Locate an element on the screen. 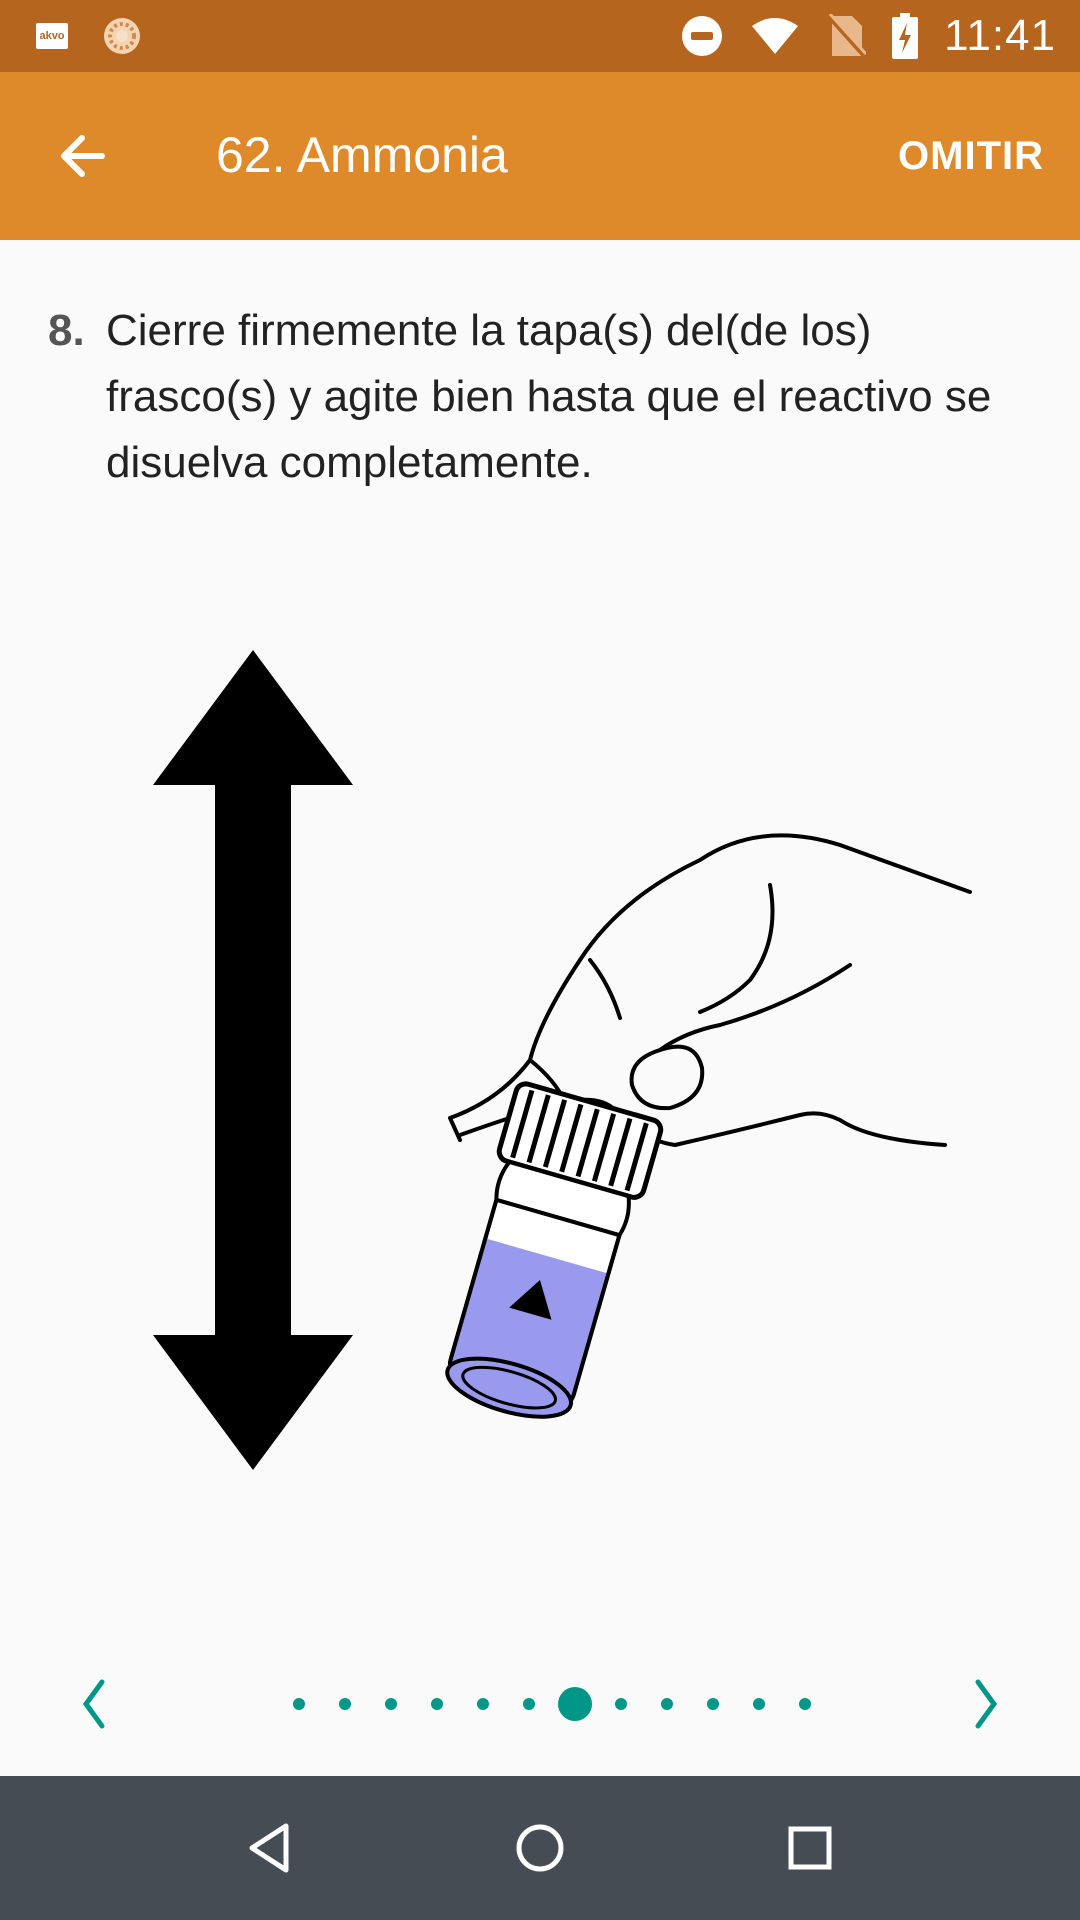  no-sim-icon is located at coordinates (846, 36).